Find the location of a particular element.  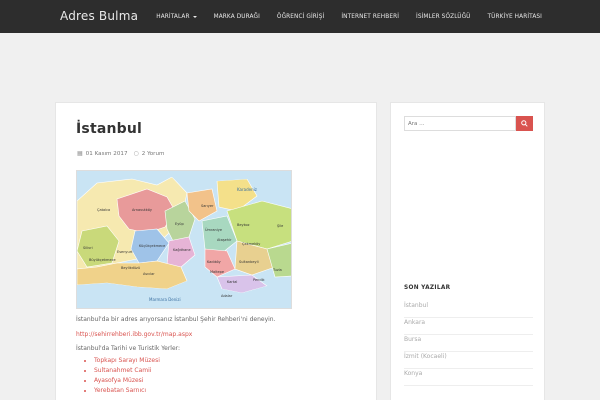

map-label: Büyükçekmece is located at coordinates (102, 260).